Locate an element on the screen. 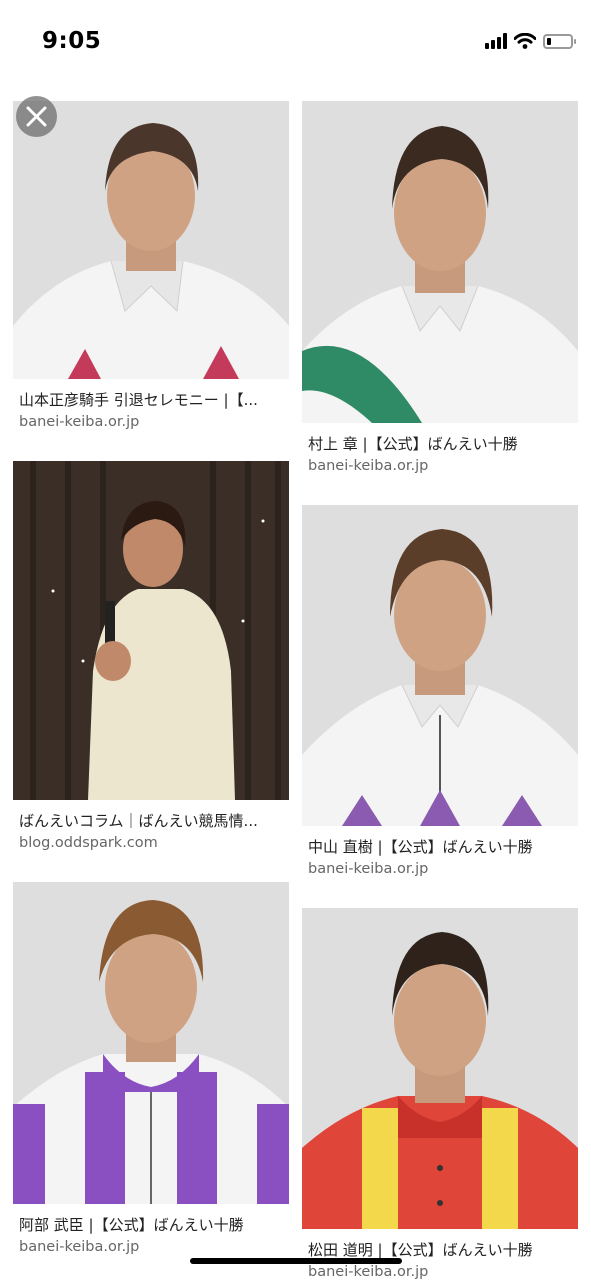 The width and height of the screenshot is (591, 1280). result-caption-5: 阿部 武臣 |【公式】ばんえい十勝 is located at coordinates (152, 1224).